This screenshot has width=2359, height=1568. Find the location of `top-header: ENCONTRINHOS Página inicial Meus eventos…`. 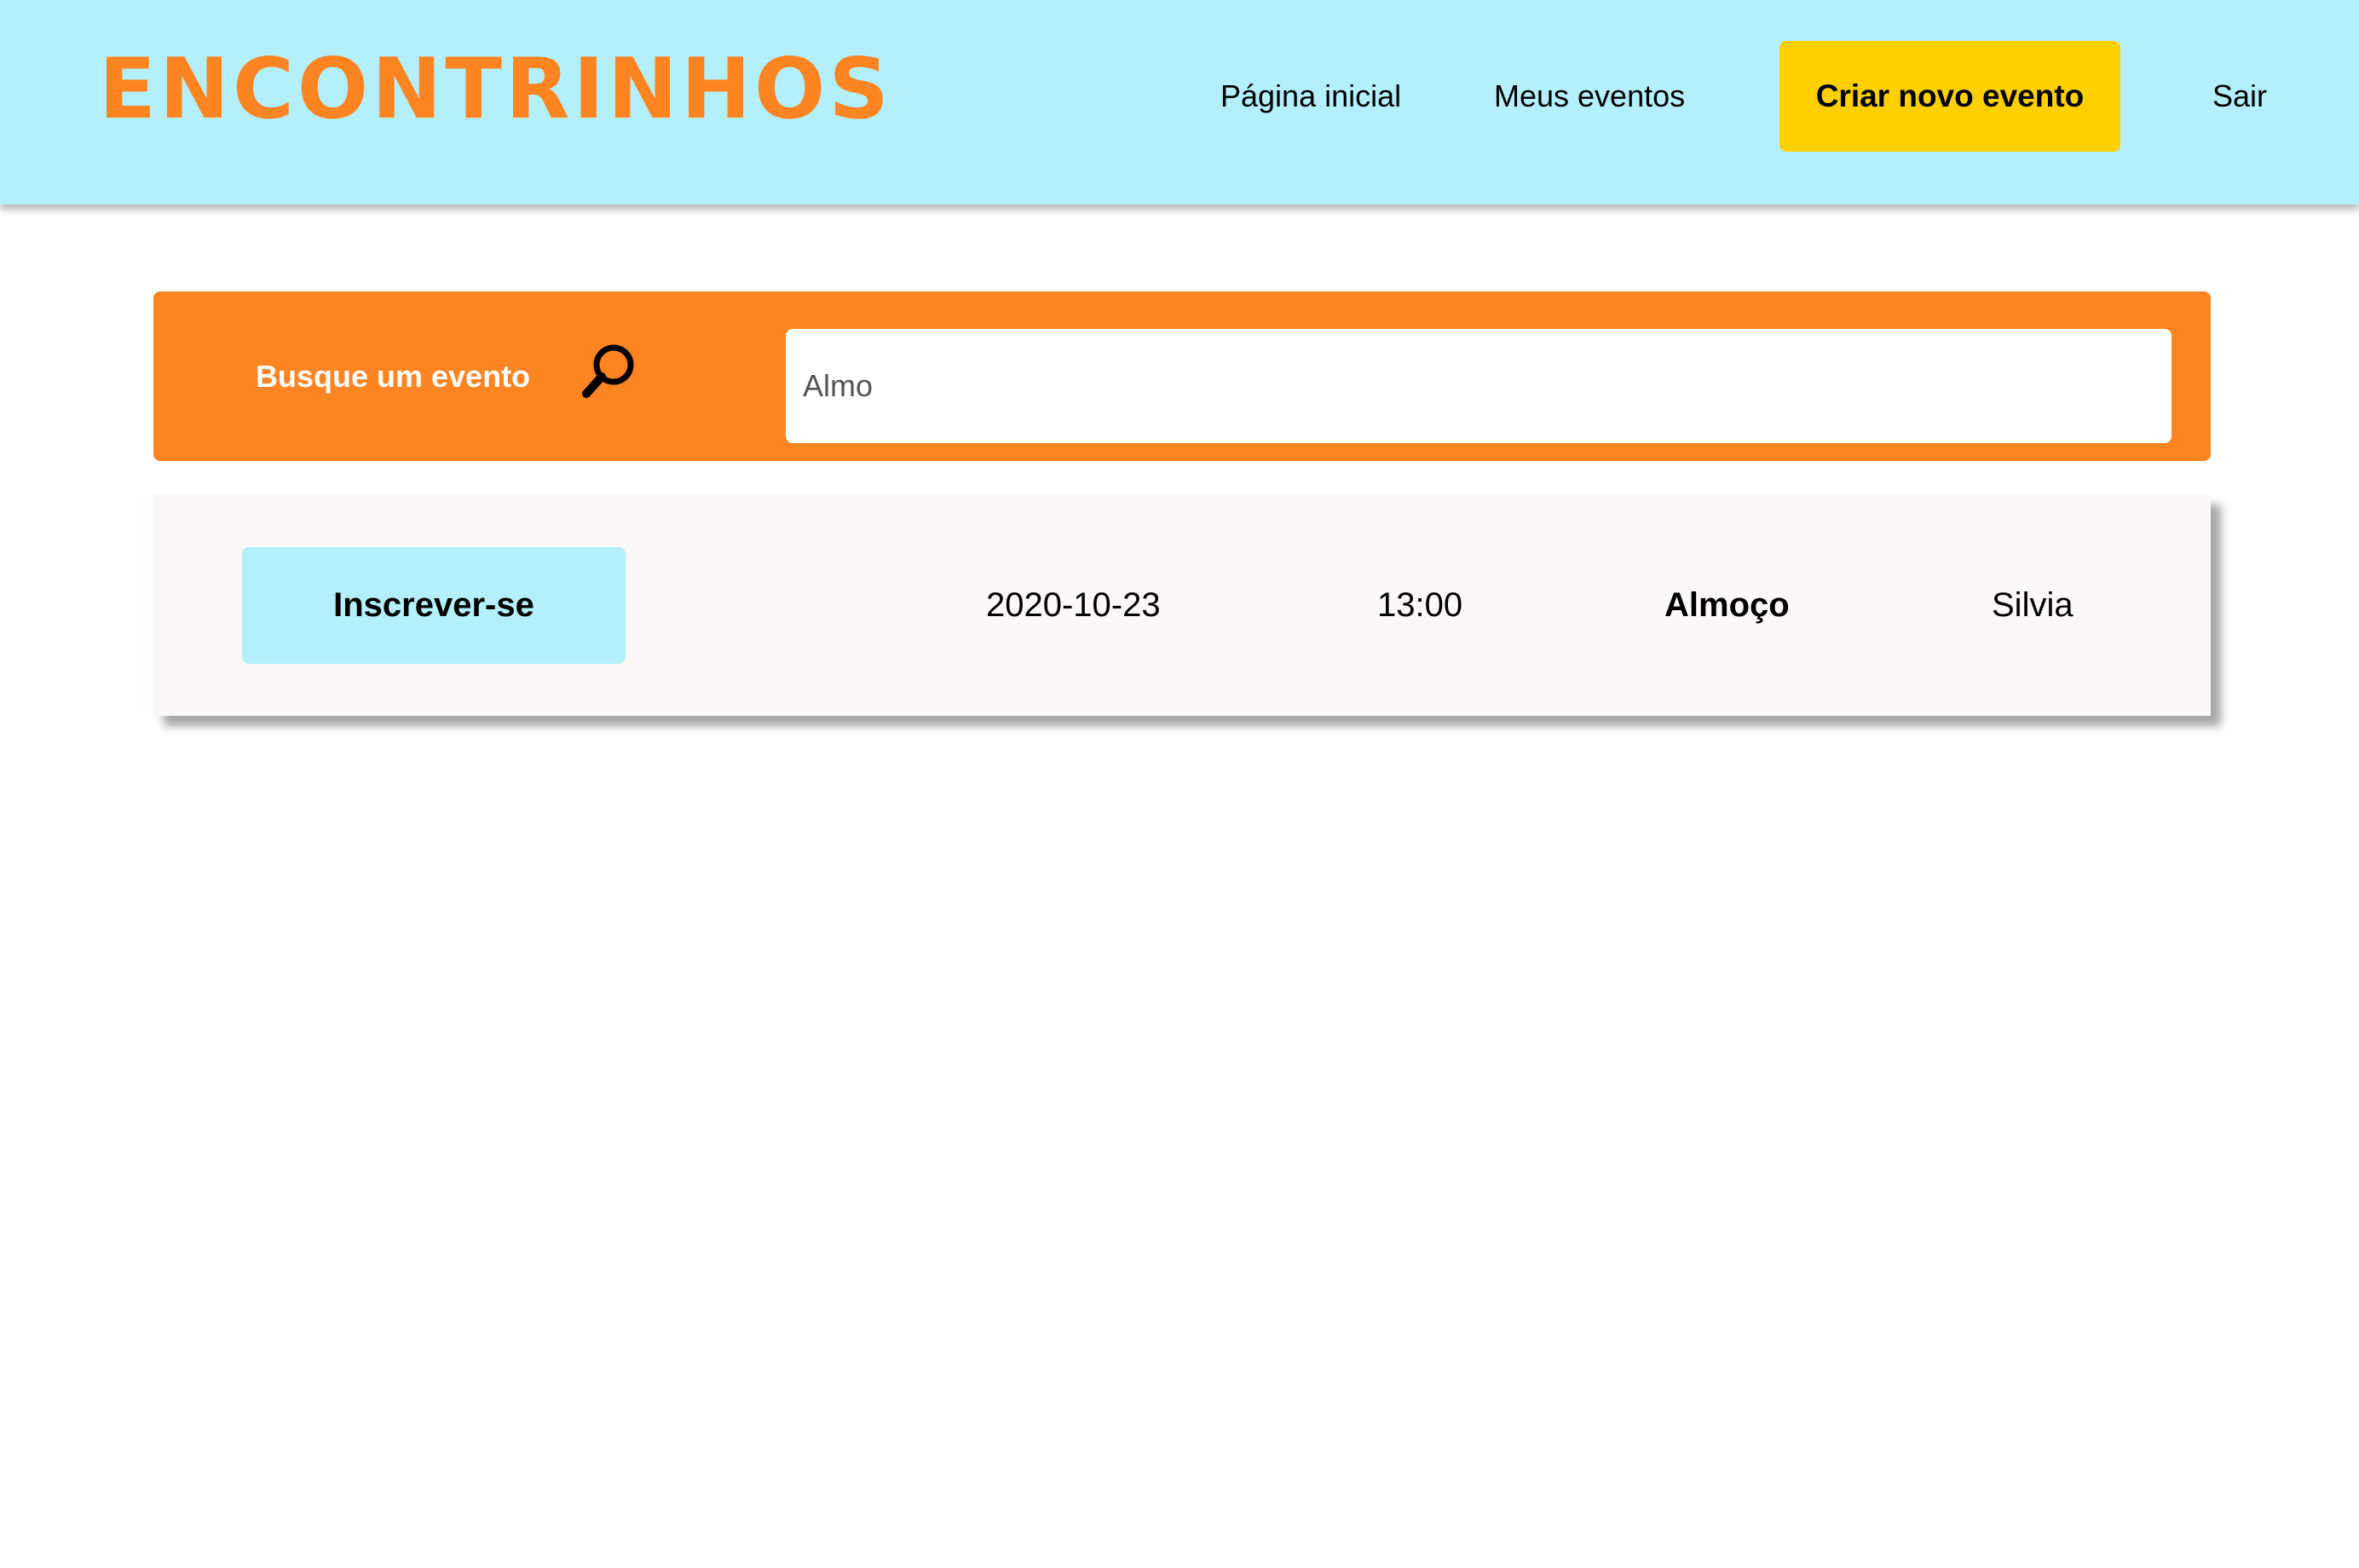

top-header: ENCONTRINHOS Página inicial Meus eventos… is located at coordinates (1180, 102).